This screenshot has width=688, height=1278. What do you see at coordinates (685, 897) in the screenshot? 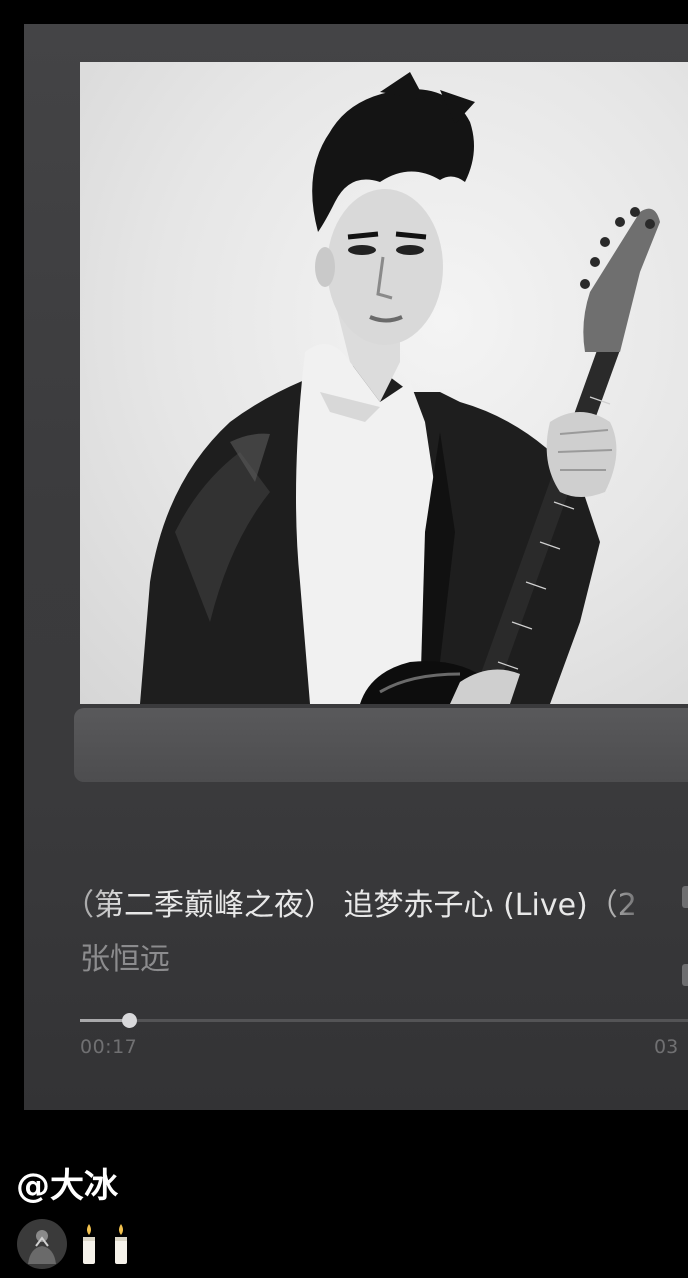
I see `like-icon` at bounding box center [685, 897].